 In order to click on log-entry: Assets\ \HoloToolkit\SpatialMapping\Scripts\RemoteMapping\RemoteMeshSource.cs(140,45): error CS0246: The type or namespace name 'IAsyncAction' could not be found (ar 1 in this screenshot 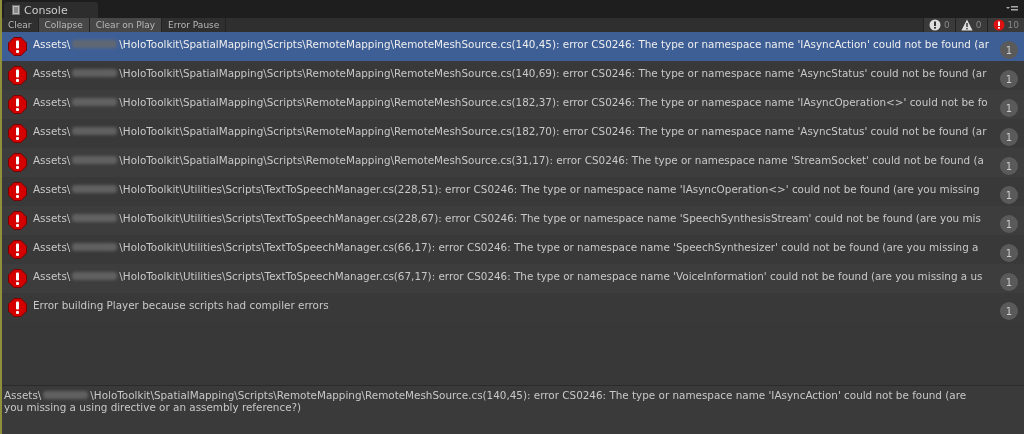, I will do `click(513, 46)`.